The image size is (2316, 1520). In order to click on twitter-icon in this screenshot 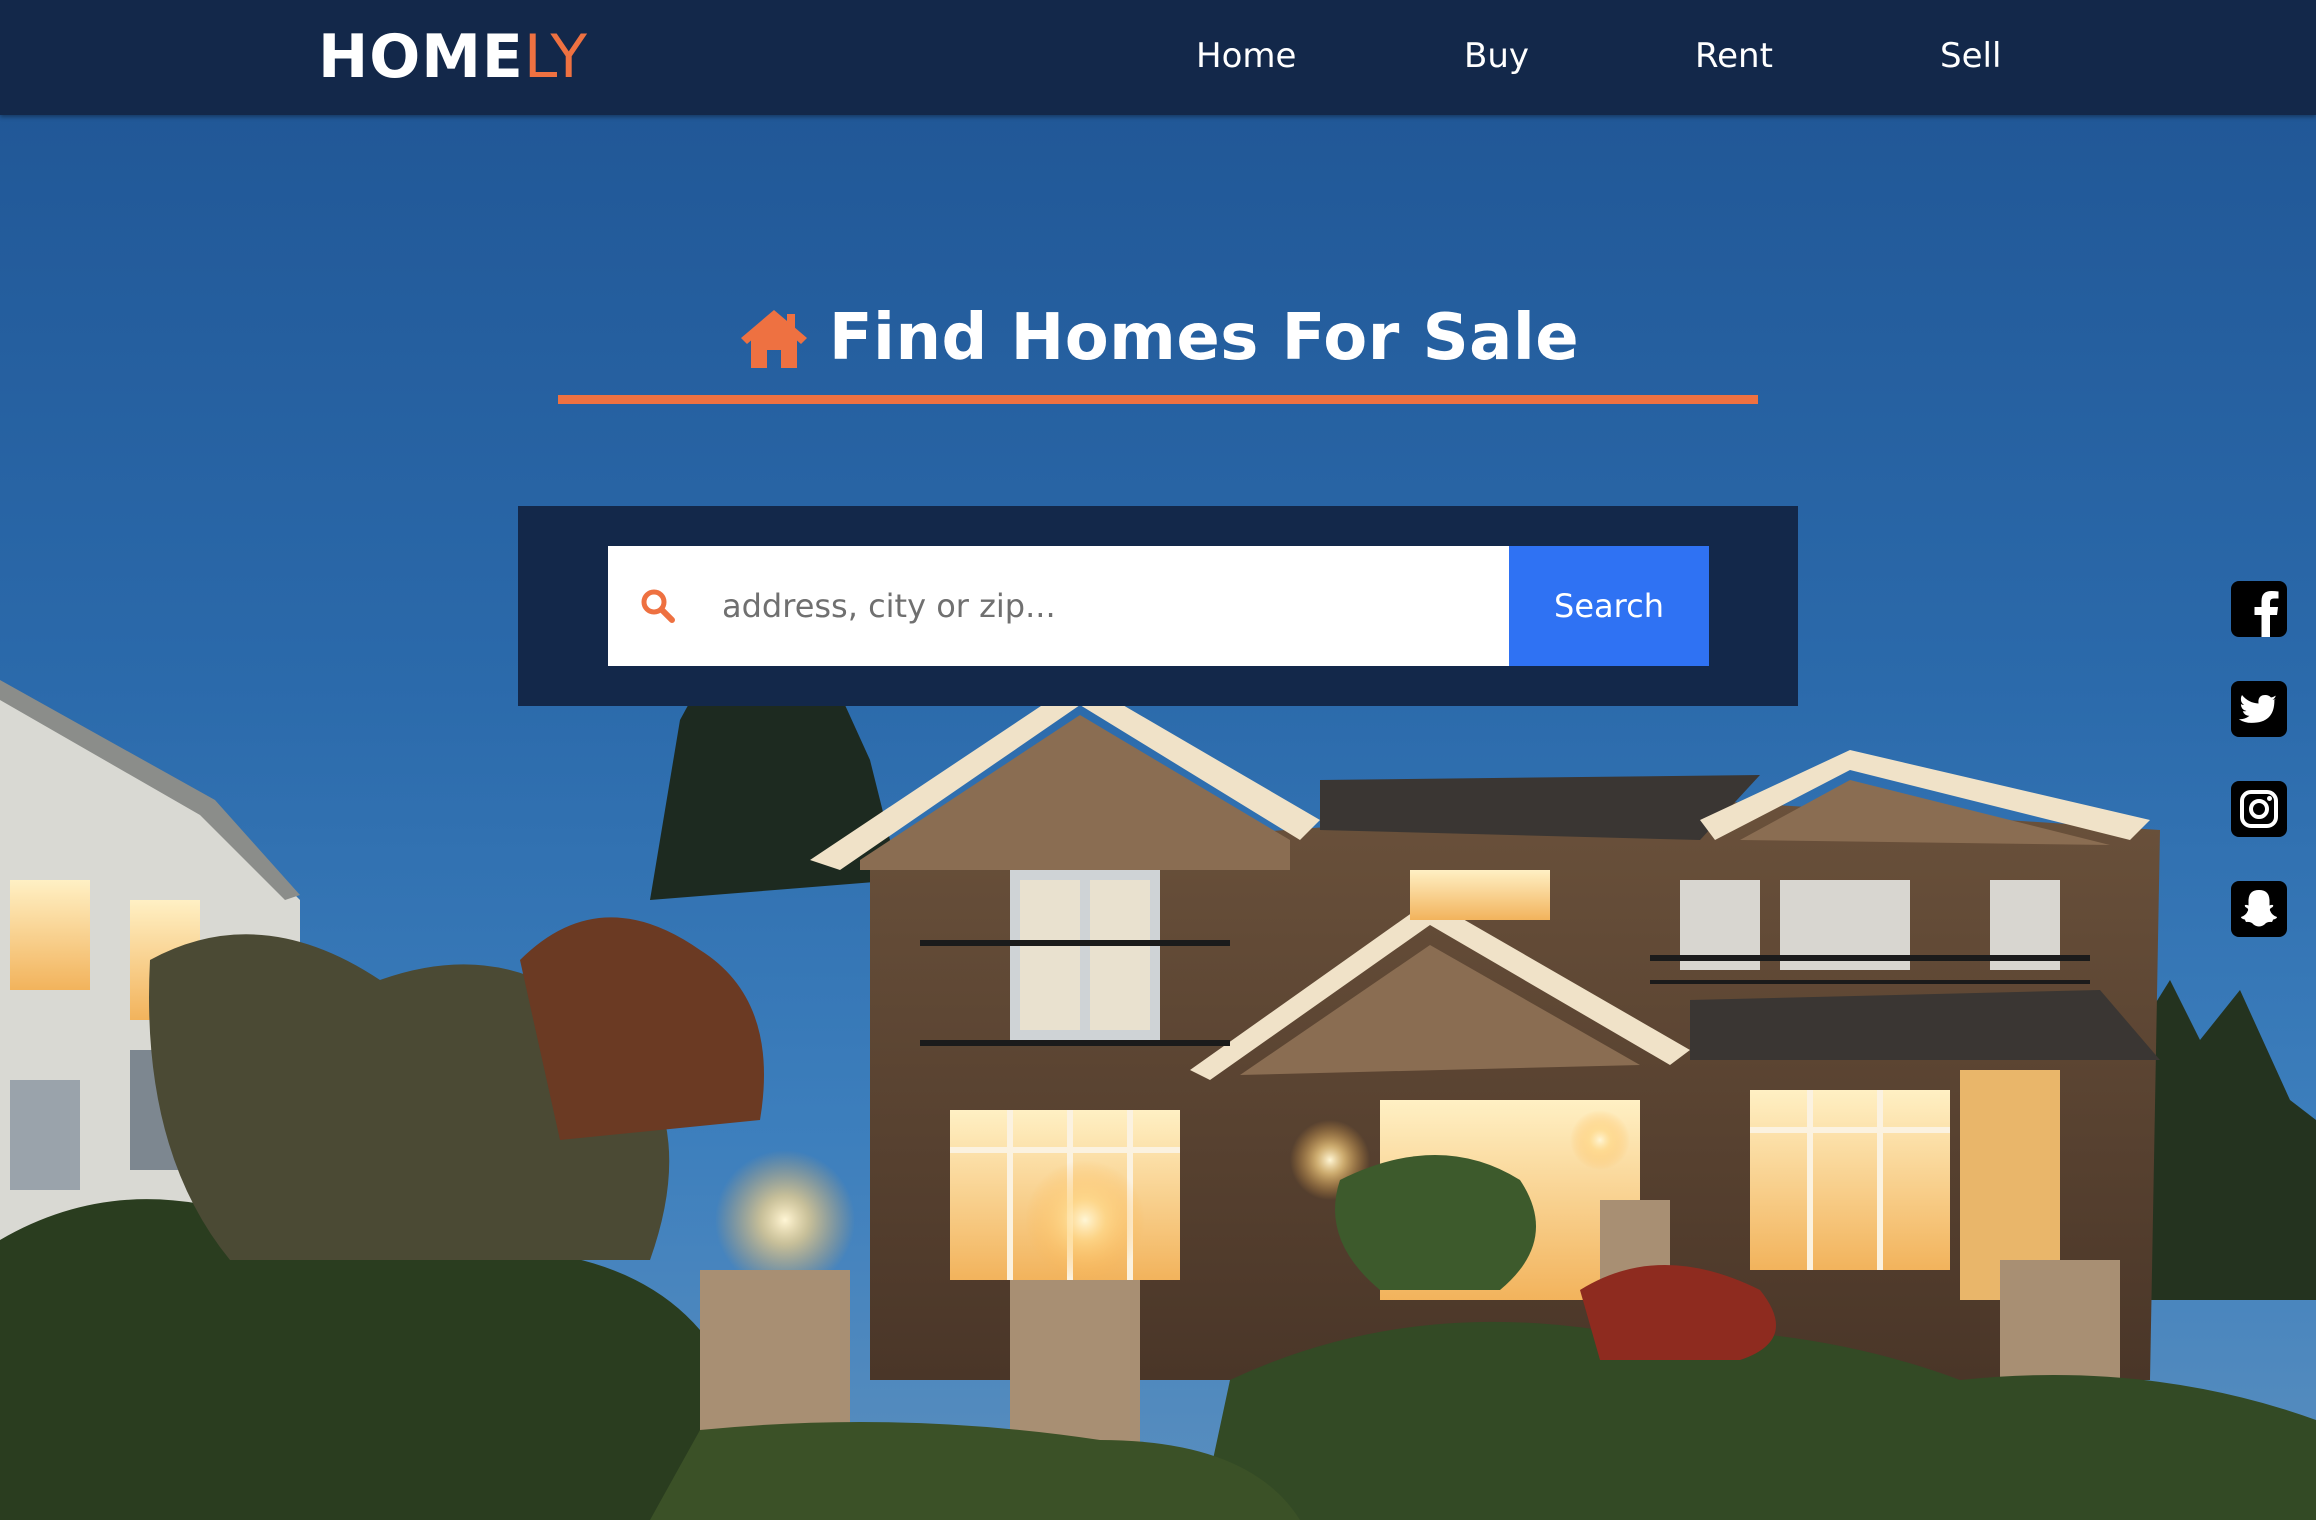, I will do `click(2259, 709)`.